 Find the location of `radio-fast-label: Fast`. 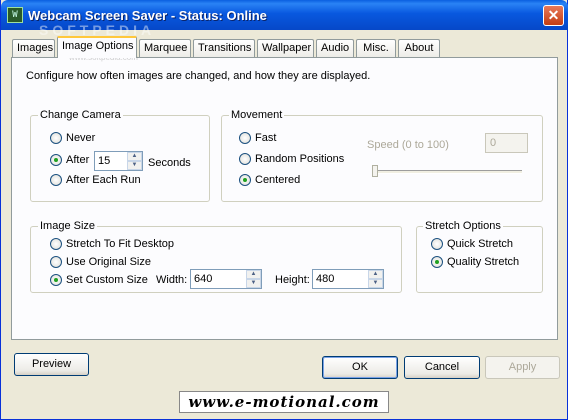

radio-fast-label: Fast is located at coordinates (266, 138).